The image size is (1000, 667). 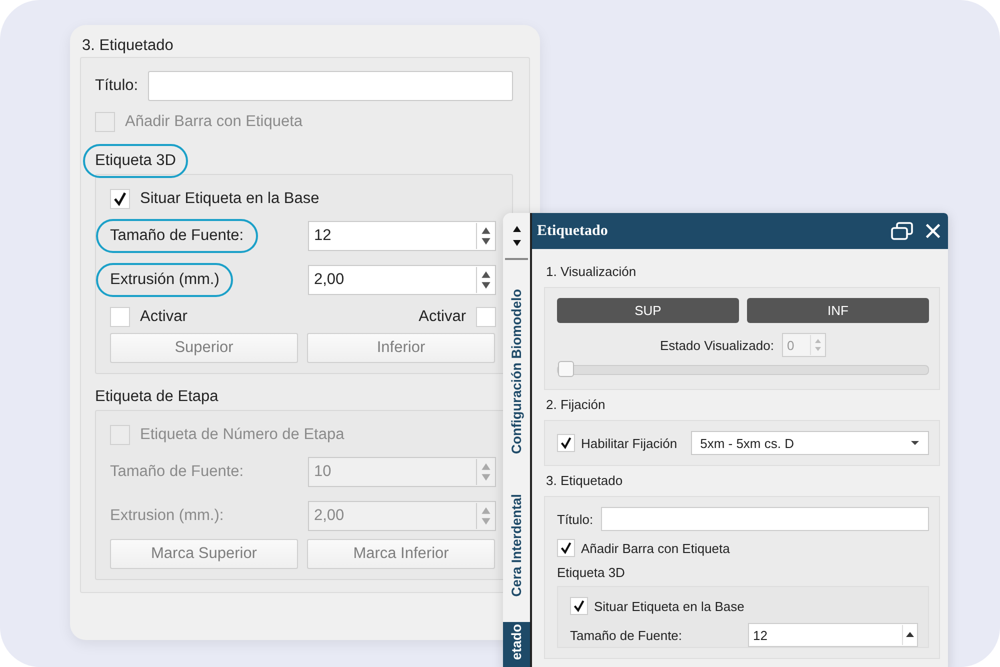 I want to click on side-tab: etado, so click(x=516, y=644).